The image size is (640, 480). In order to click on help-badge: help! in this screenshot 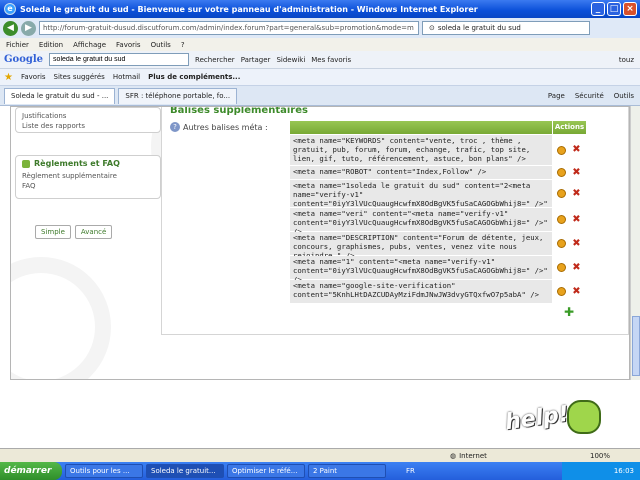, I will do `click(554, 418)`.